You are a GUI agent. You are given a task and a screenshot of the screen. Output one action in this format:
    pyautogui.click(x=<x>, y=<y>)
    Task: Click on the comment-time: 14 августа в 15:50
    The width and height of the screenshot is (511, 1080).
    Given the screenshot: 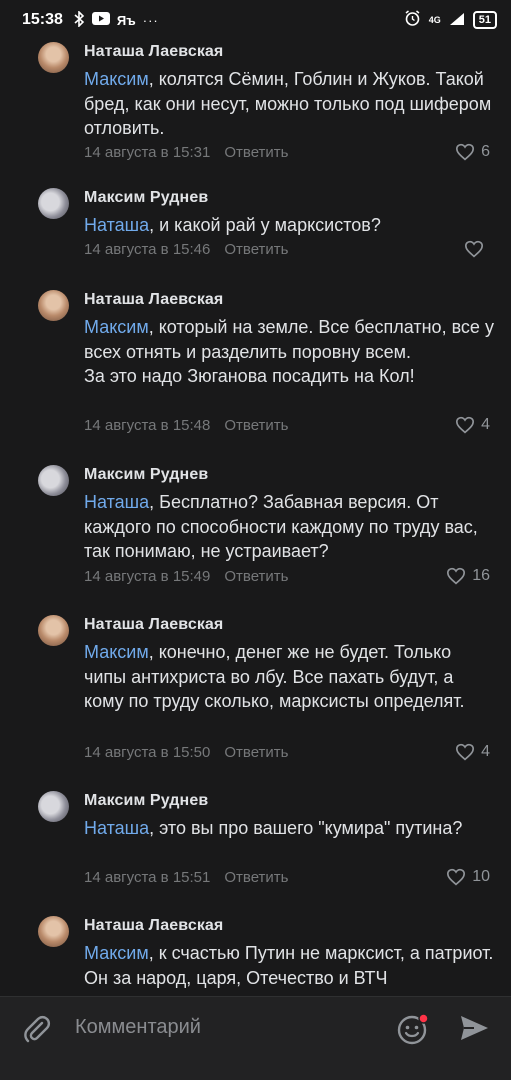 What is the action you would take?
    pyautogui.click(x=147, y=752)
    